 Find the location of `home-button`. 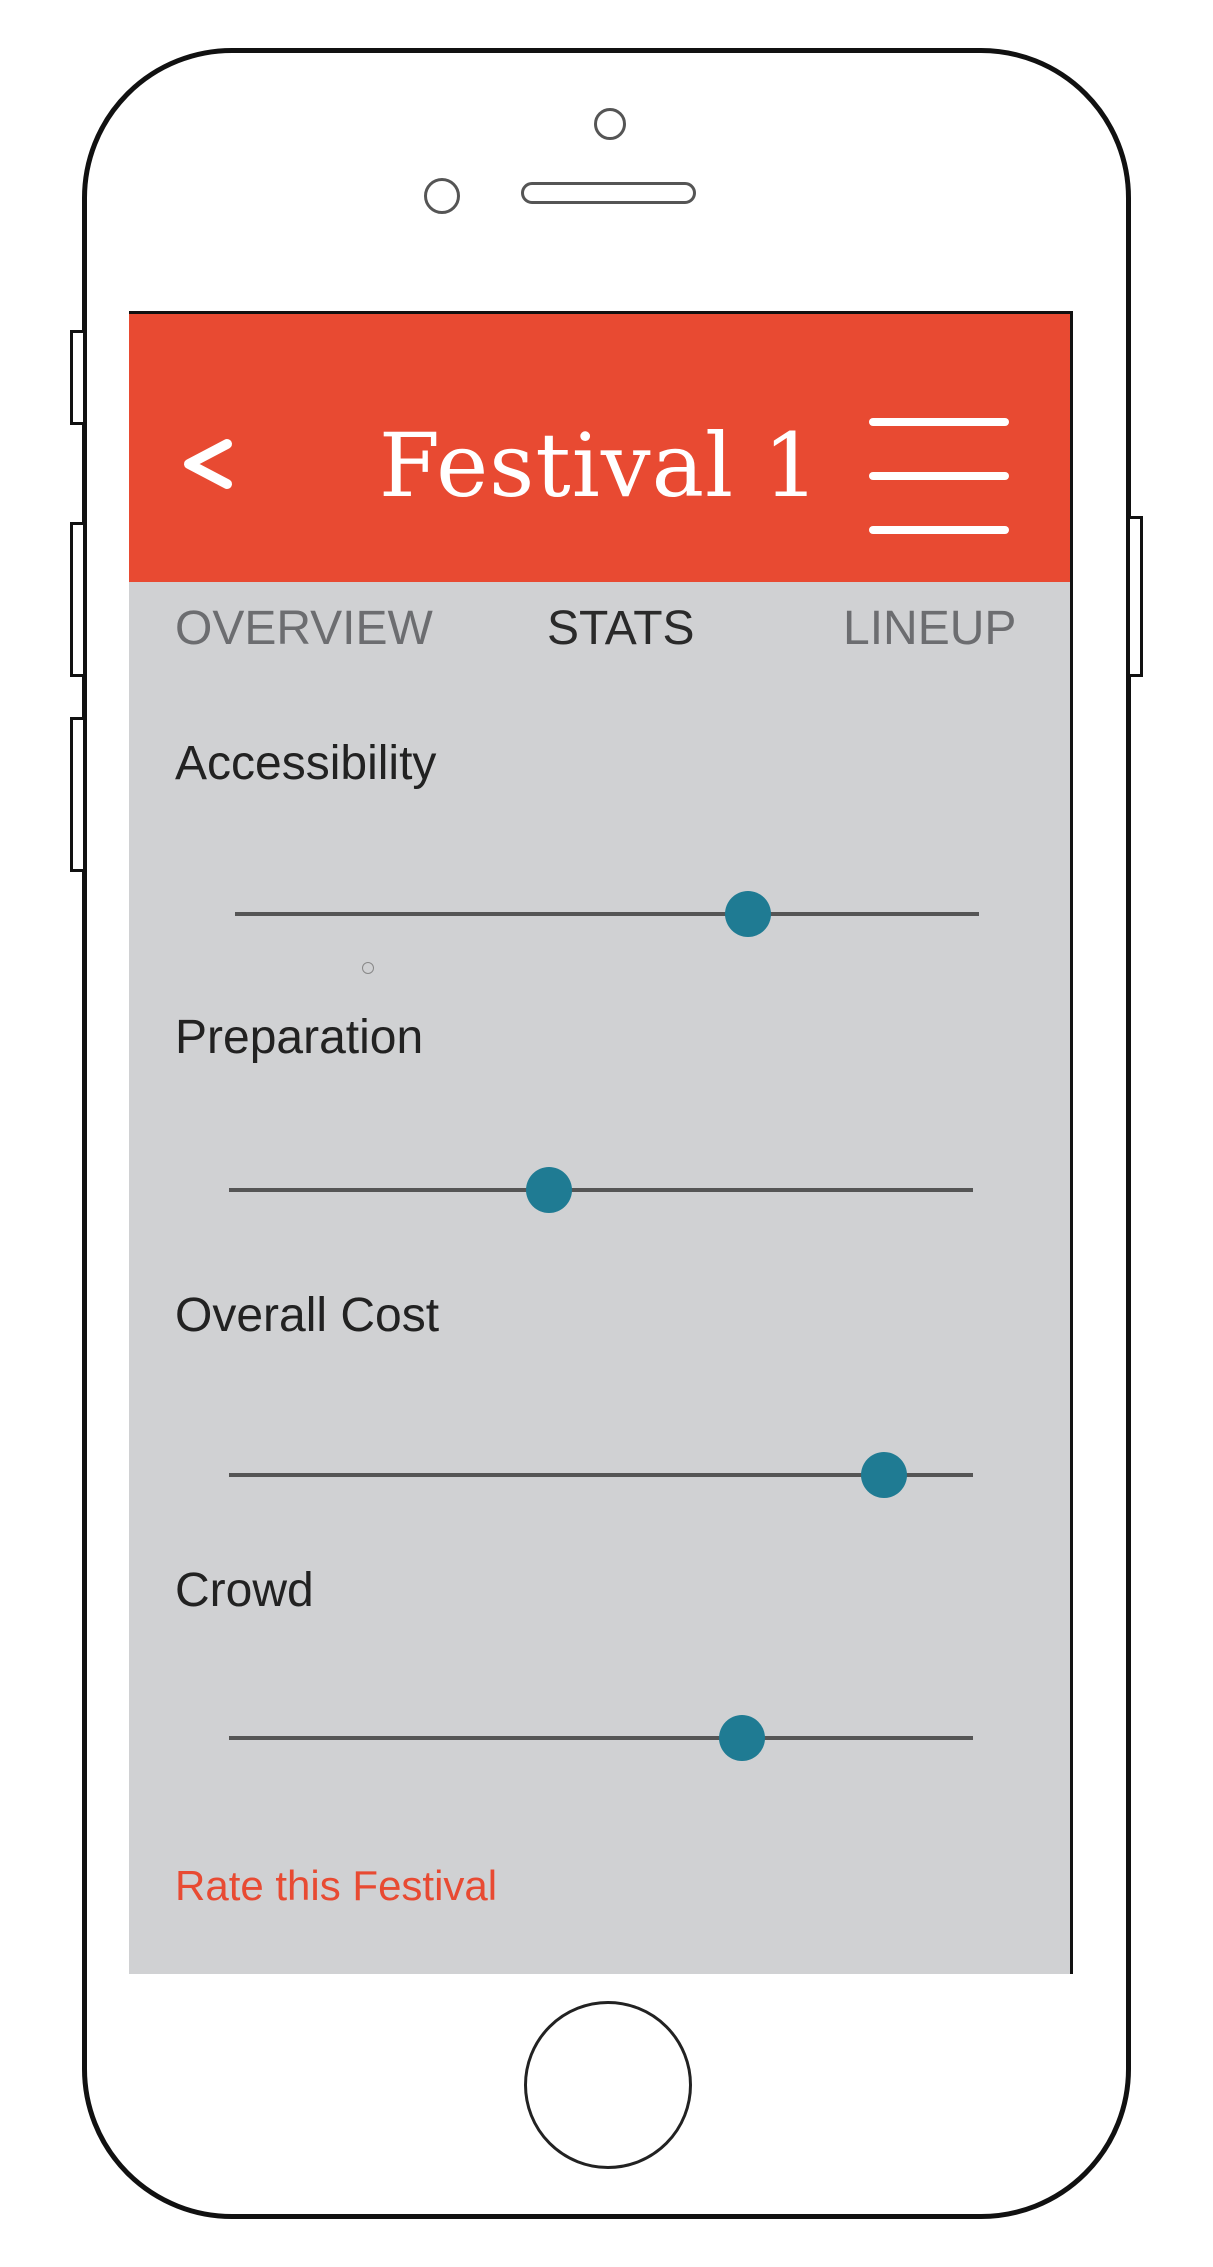

home-button is located at coordinates (608, 2085).